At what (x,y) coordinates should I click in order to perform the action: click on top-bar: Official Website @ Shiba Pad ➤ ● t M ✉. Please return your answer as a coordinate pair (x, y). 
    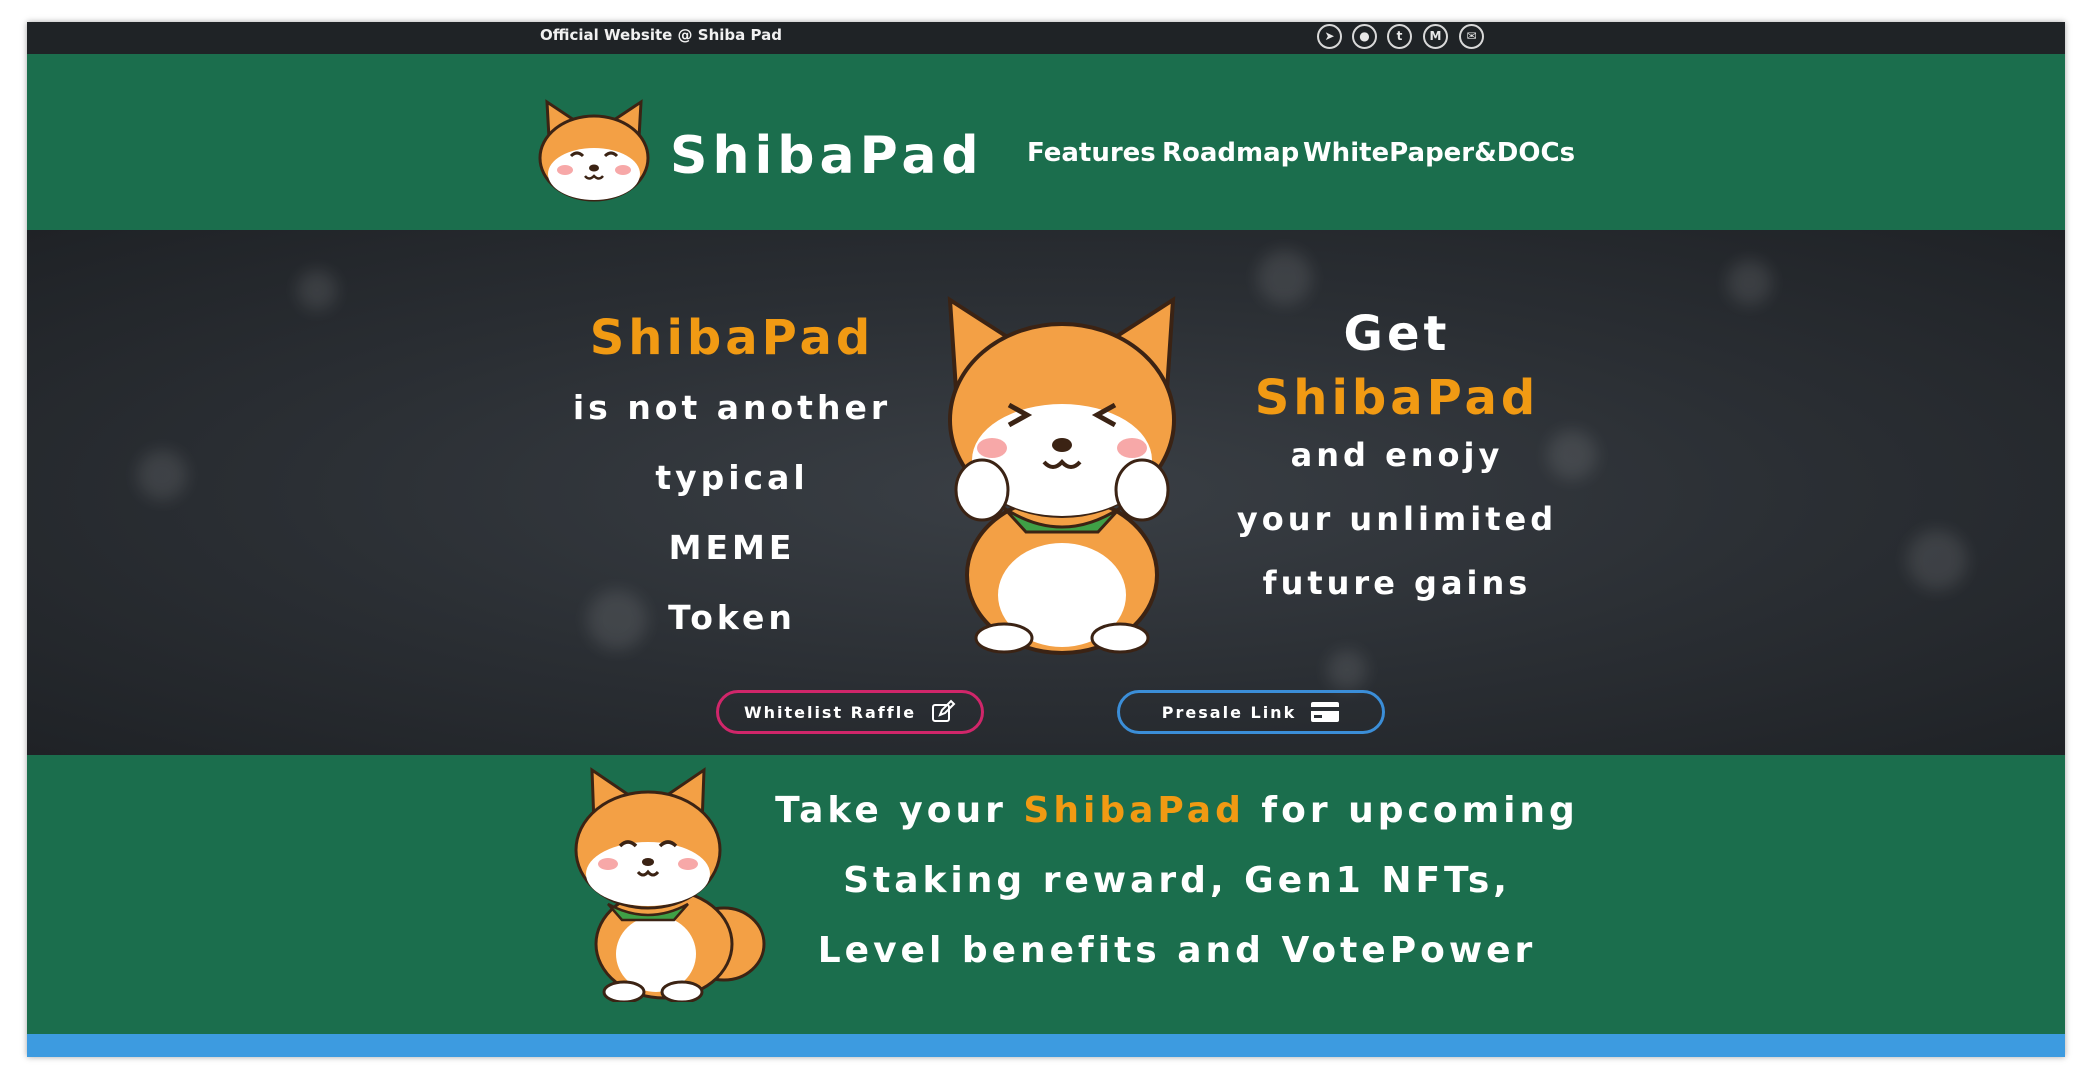
    Looking at the image, I should click on (1046, 38).